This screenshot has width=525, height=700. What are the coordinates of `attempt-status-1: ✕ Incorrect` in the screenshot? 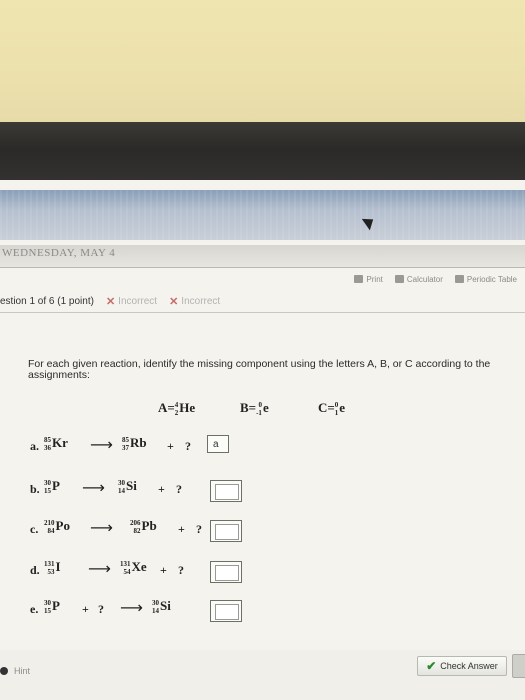 It's located at (131, 301).